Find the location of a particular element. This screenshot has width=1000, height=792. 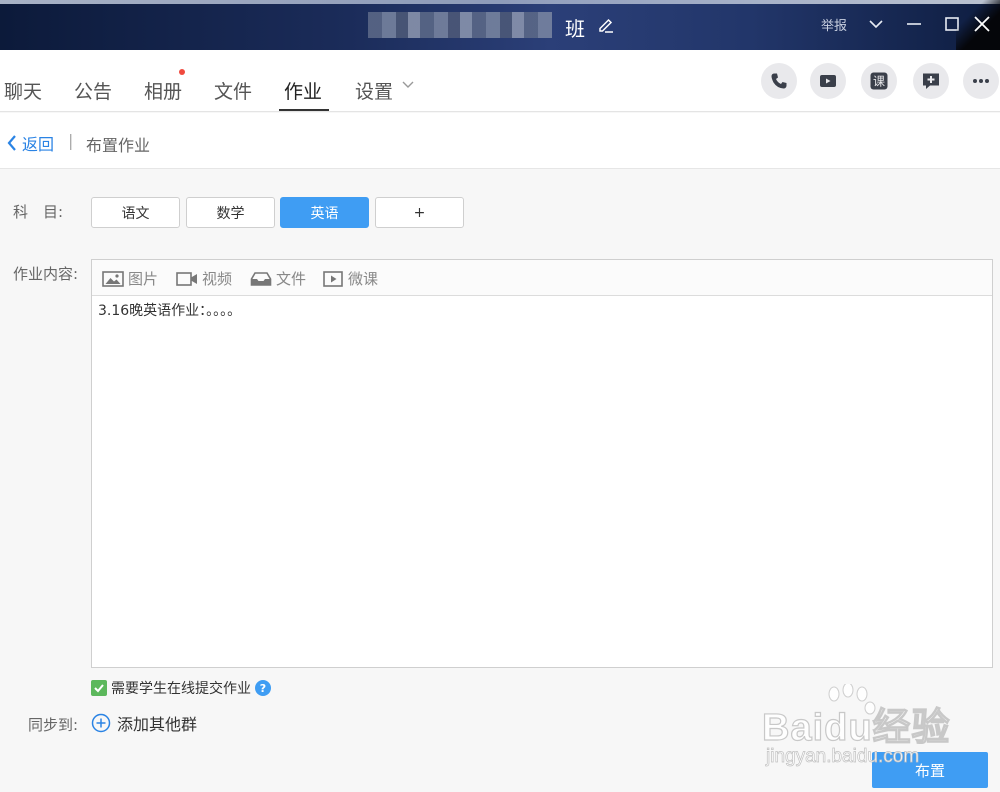

video-camera-icon is located at coordinates (828, 81).